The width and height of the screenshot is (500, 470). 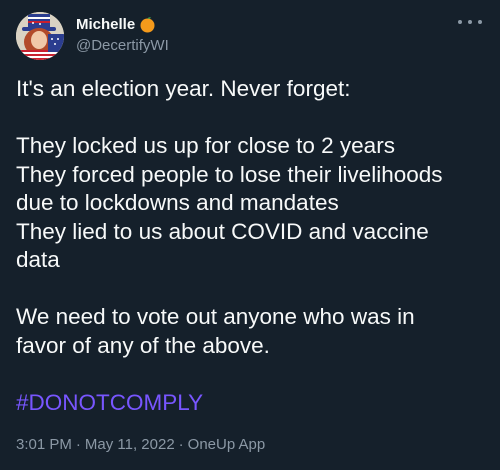 I want to click on orange-icon, so click(x=147, y=24).